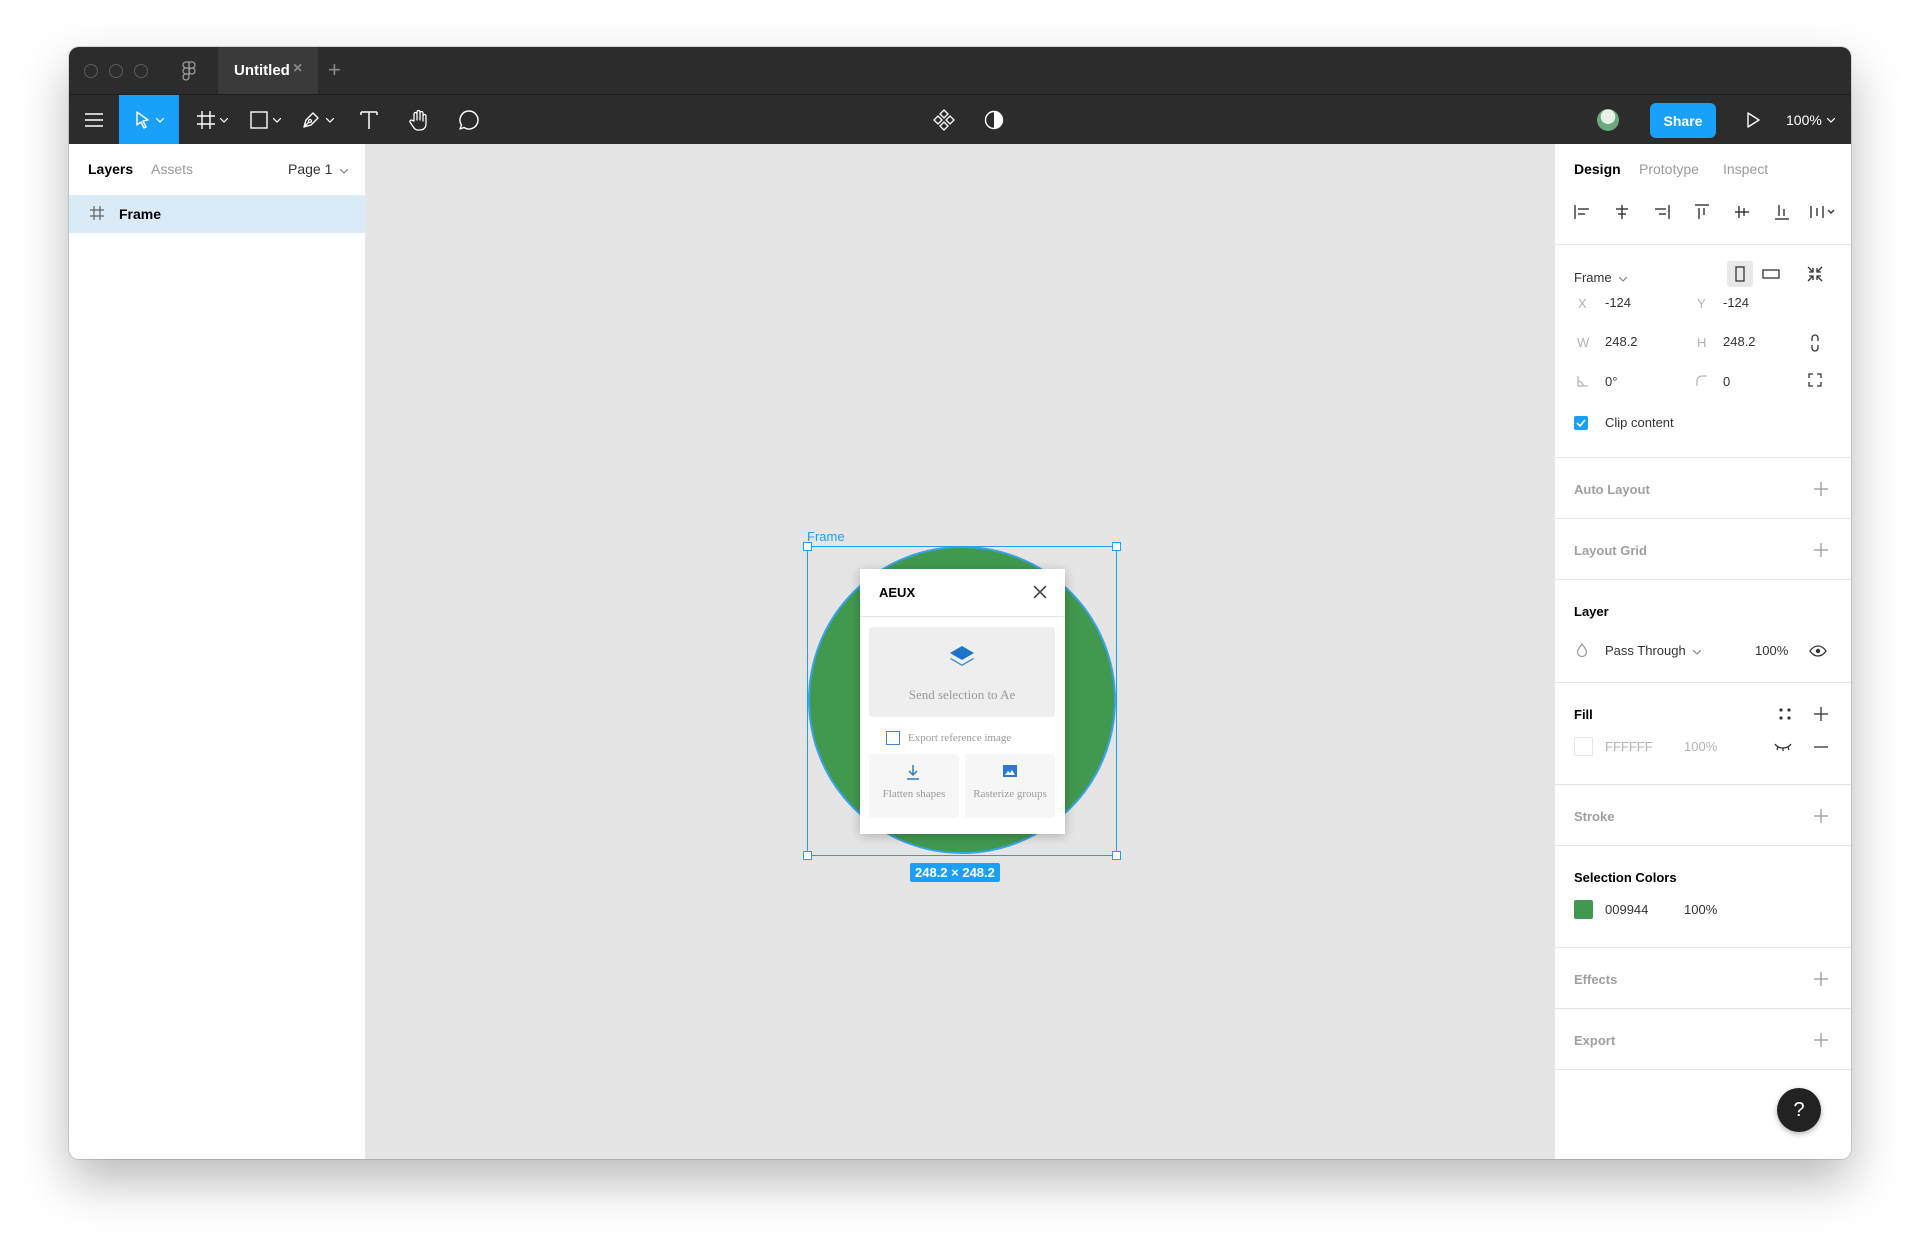  Describe the element at coordinates (807, 546) in the screenshot. I see `resize-handle-top-left` at that location.